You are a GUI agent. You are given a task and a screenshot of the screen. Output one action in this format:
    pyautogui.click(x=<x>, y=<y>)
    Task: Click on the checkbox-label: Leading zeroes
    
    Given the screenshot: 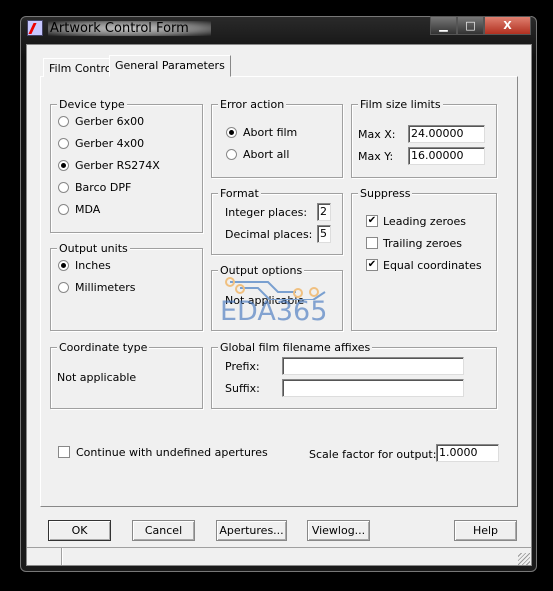 What is the action you would take?
    pyautogui.click(x=424, y=221)
    